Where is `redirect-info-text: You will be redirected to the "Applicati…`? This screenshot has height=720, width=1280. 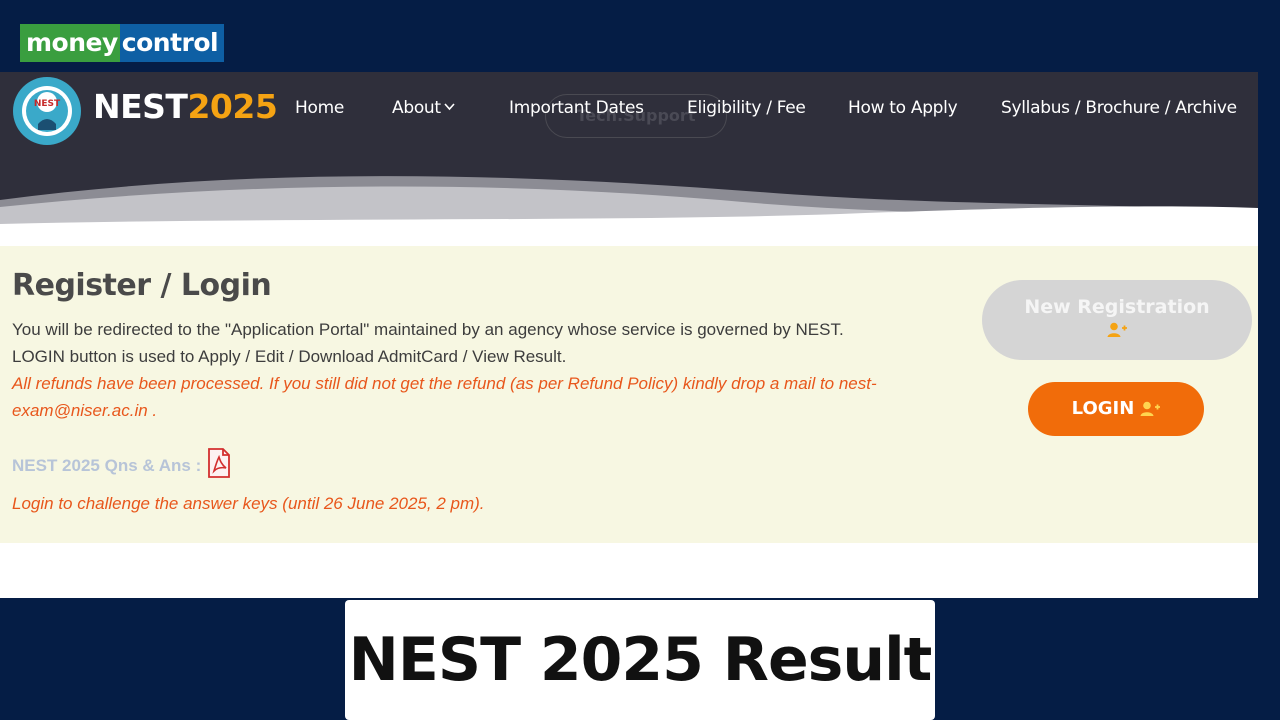
redirect-info-text: You will be redirected to the "Applicati… is located at coordinates (428, 329).